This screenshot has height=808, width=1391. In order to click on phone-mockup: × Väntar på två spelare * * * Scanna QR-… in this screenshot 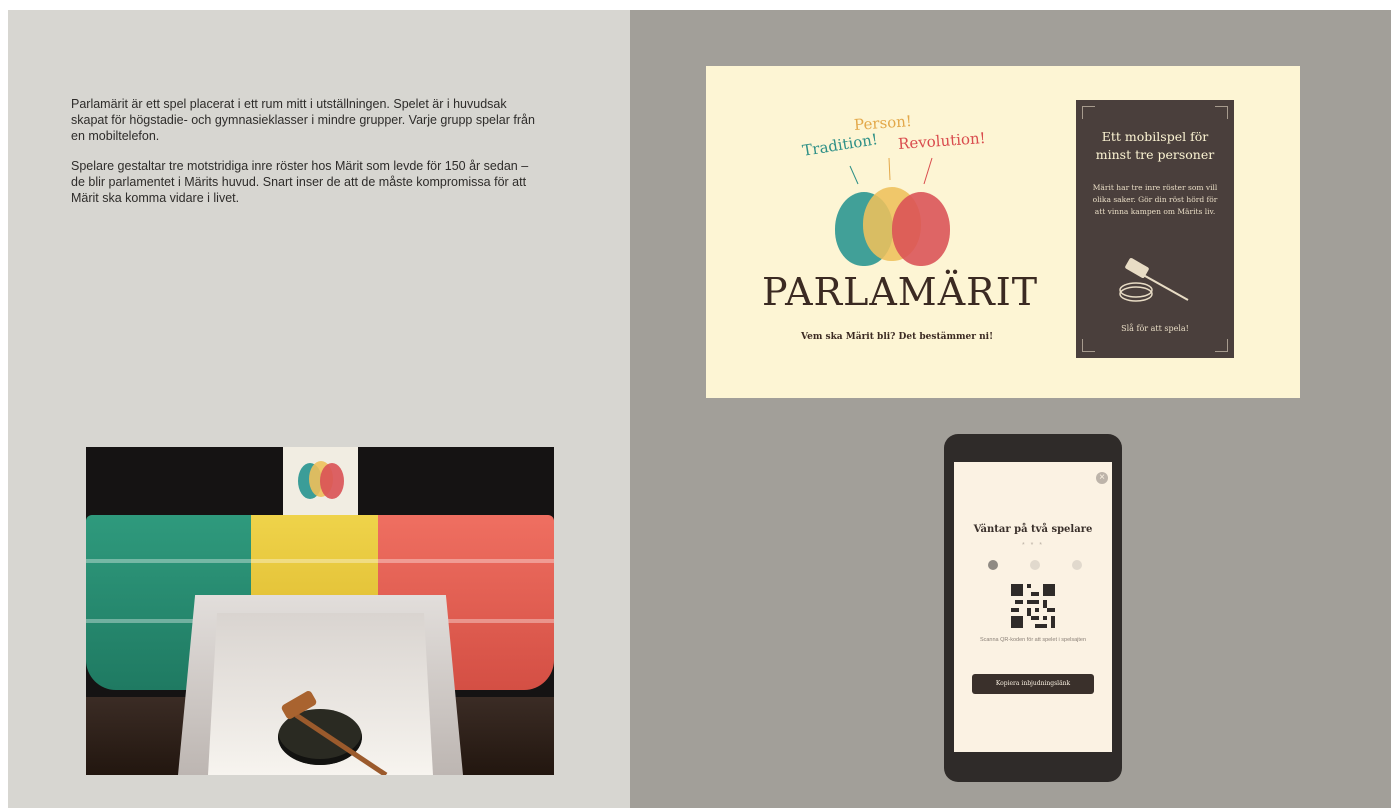, I will do `click(1033, 608)`.